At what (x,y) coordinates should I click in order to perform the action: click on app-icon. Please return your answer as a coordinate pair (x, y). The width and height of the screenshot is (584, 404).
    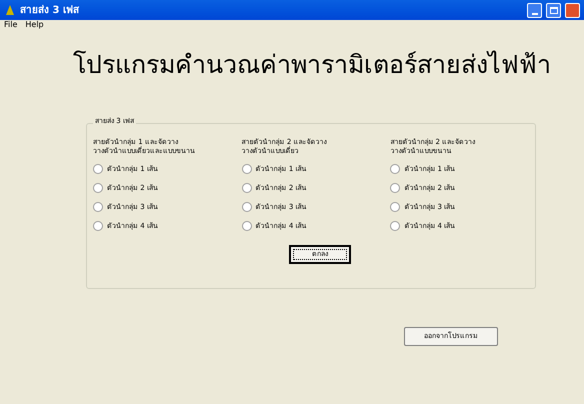
    Looking at the image, I should click on (10, 10).